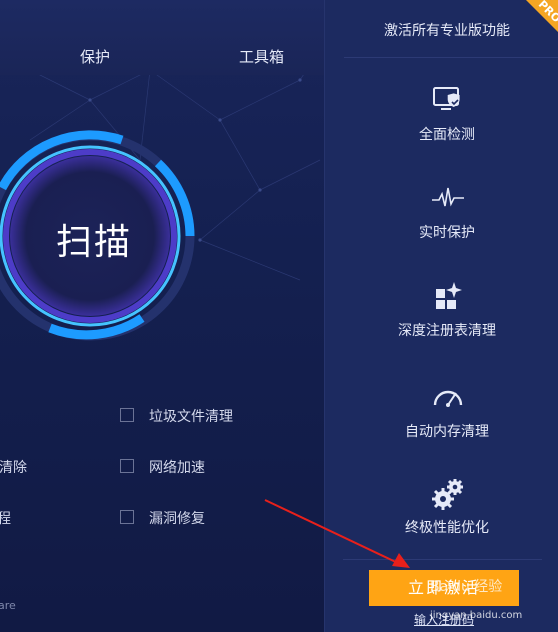 The width and height of the screenshot is (558, 632). What do you see at coordinates (442, 559) in the screenshot?
I see `divider` at bounding box center [442, 559].